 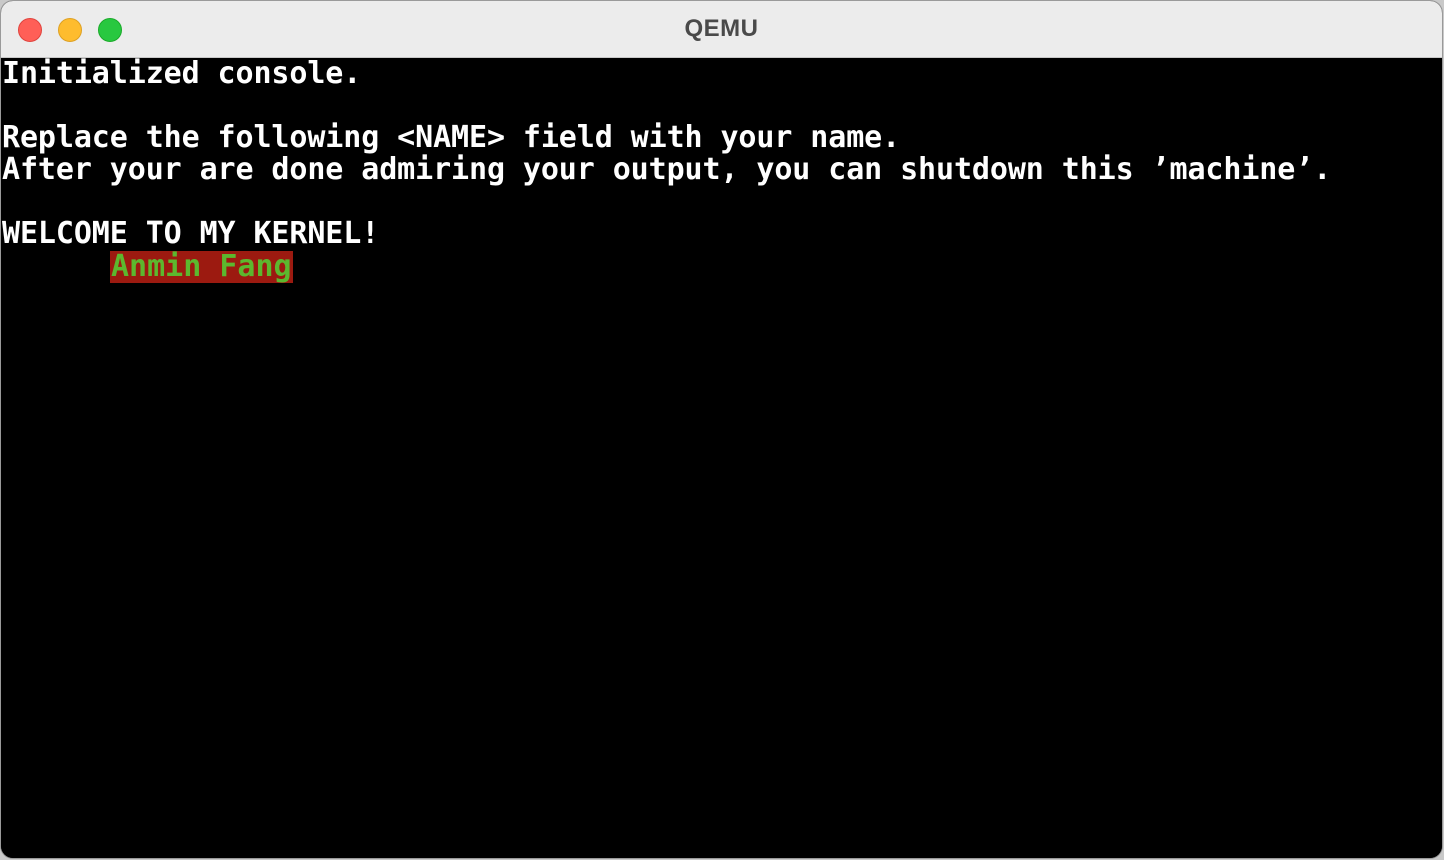 What do you see at coordinates (182, 73) in the screenshot?
I see `console-line: Initialized console.` at bounding box center [182, 73].